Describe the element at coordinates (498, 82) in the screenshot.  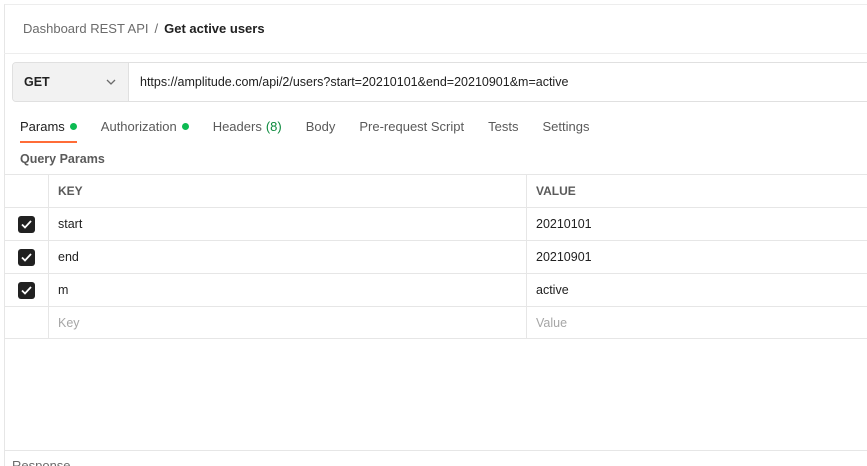
I see `url-input` at that location.